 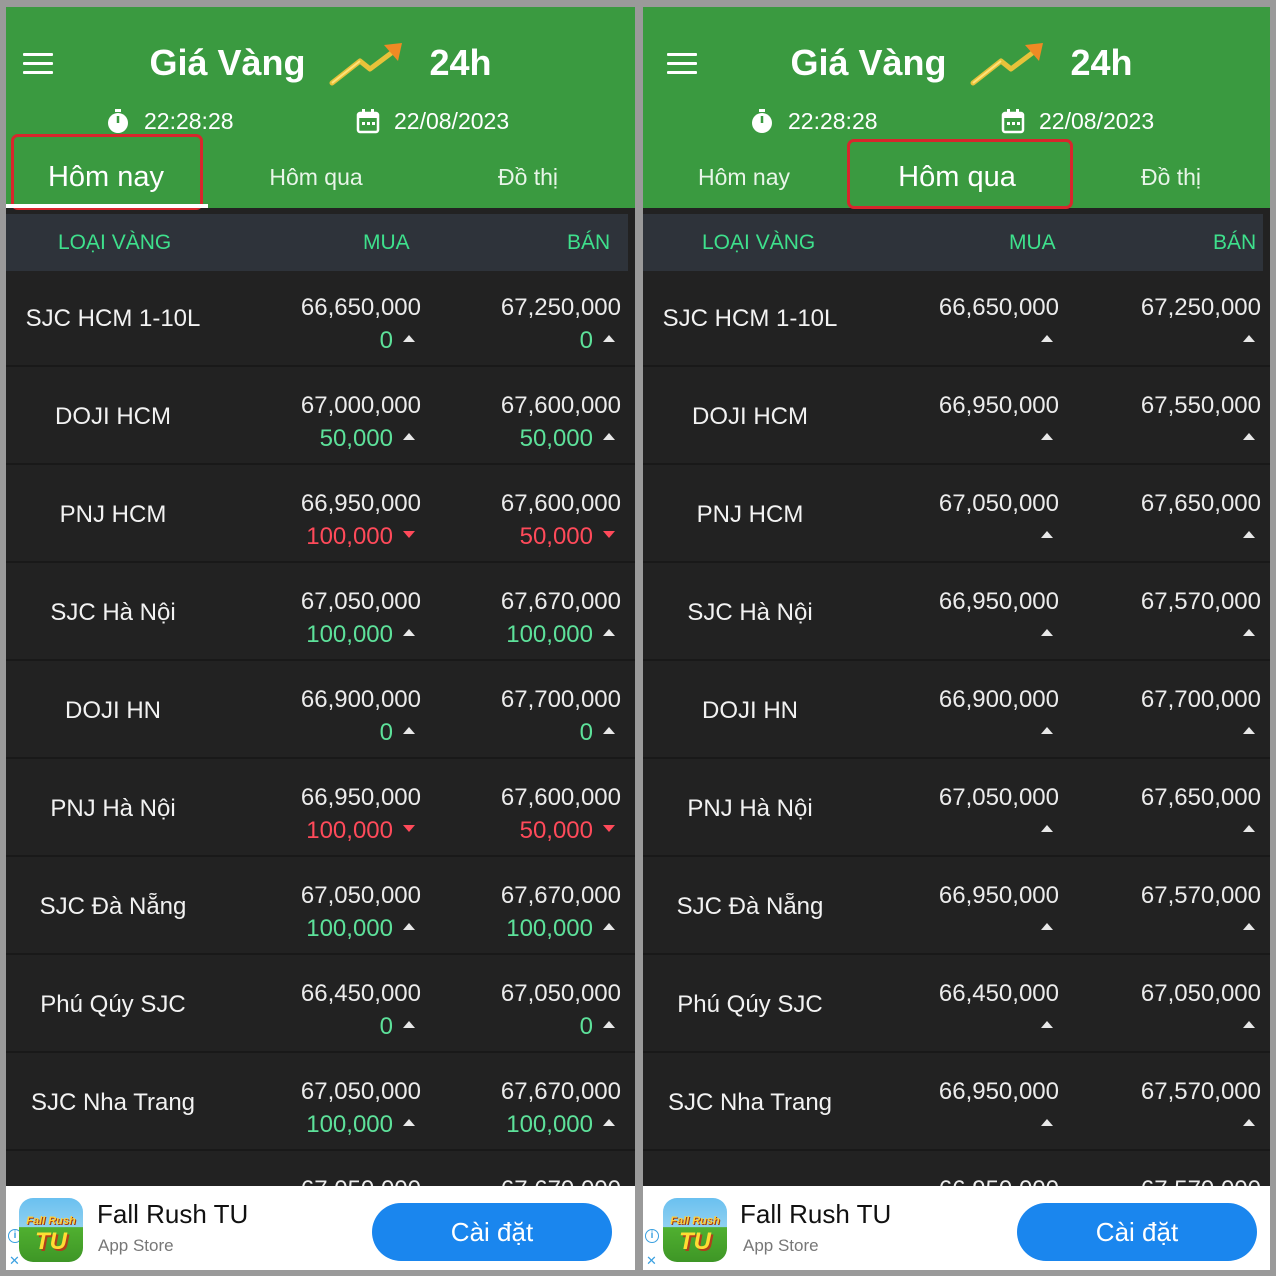 I want to click on ad-icon-text-main: TU, so click(x=695, y=1241).